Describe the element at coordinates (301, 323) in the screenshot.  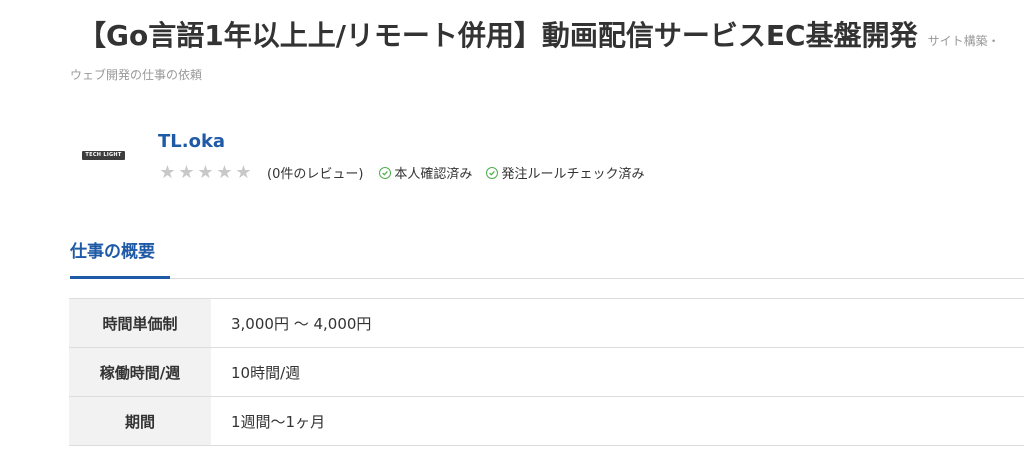
I see `pay-type-value: 3,000円 〜 4,000円` at that location.